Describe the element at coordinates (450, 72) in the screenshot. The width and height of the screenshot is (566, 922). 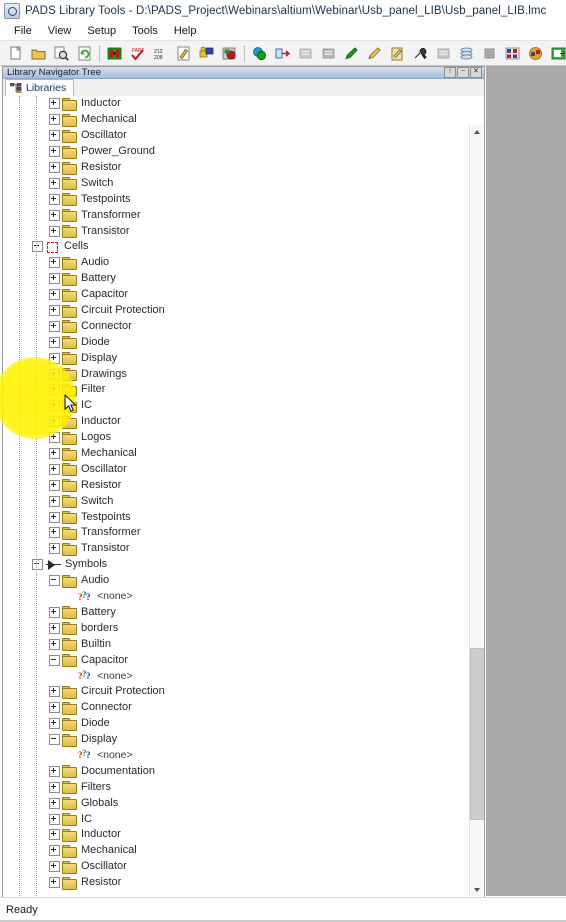
I see `panel-restore-button: ↑` at that location.